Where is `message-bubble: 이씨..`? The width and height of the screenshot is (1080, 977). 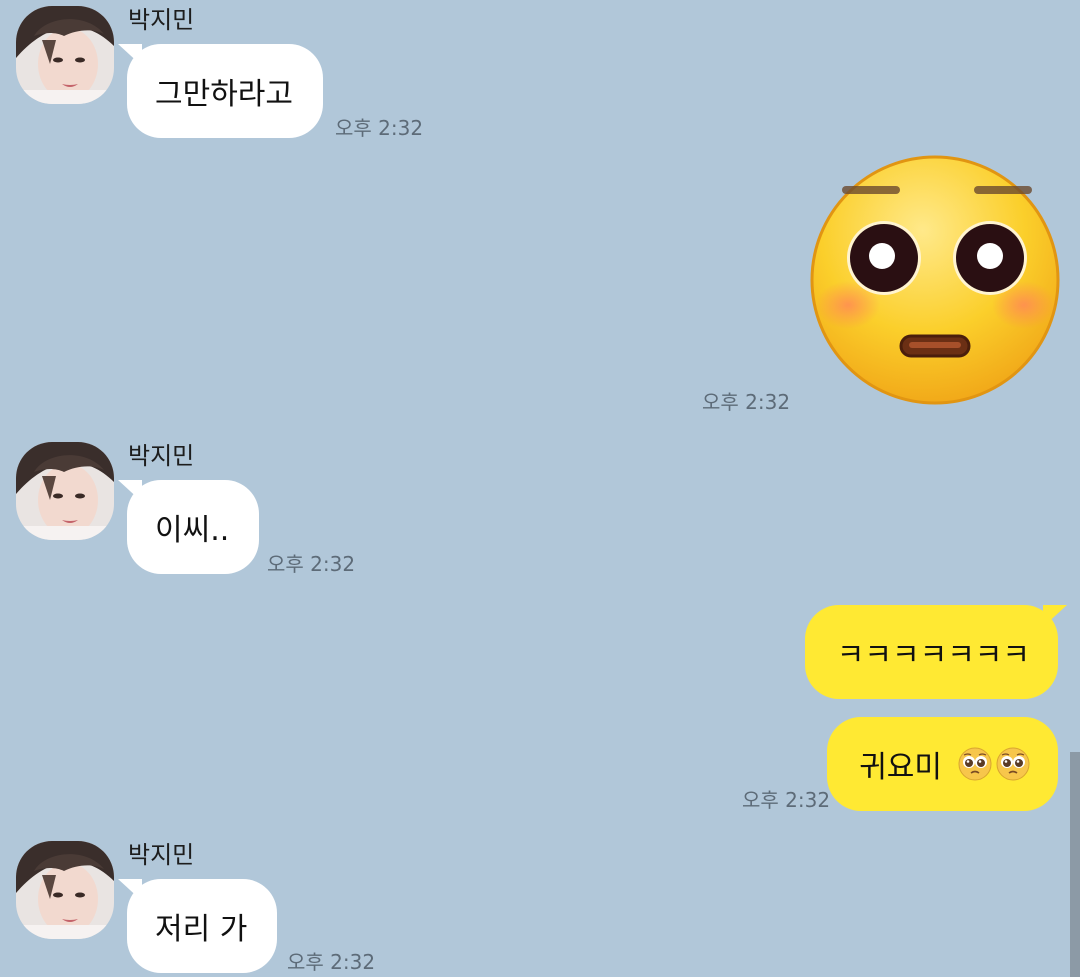 message-bubble: 이씨.. is located at coordinates (193, 527).